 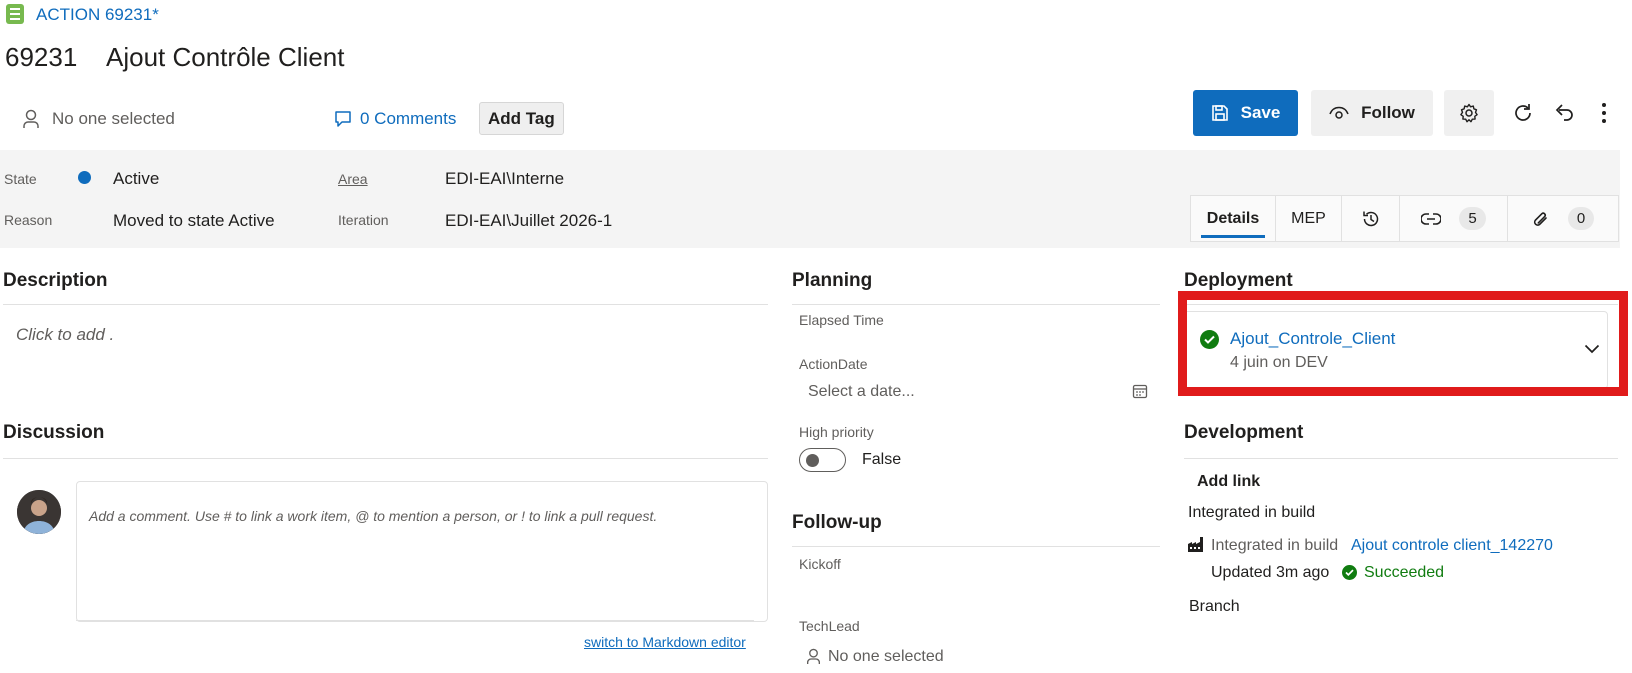 I want to click on tab-links: 5, so click(x=1454, y=218).